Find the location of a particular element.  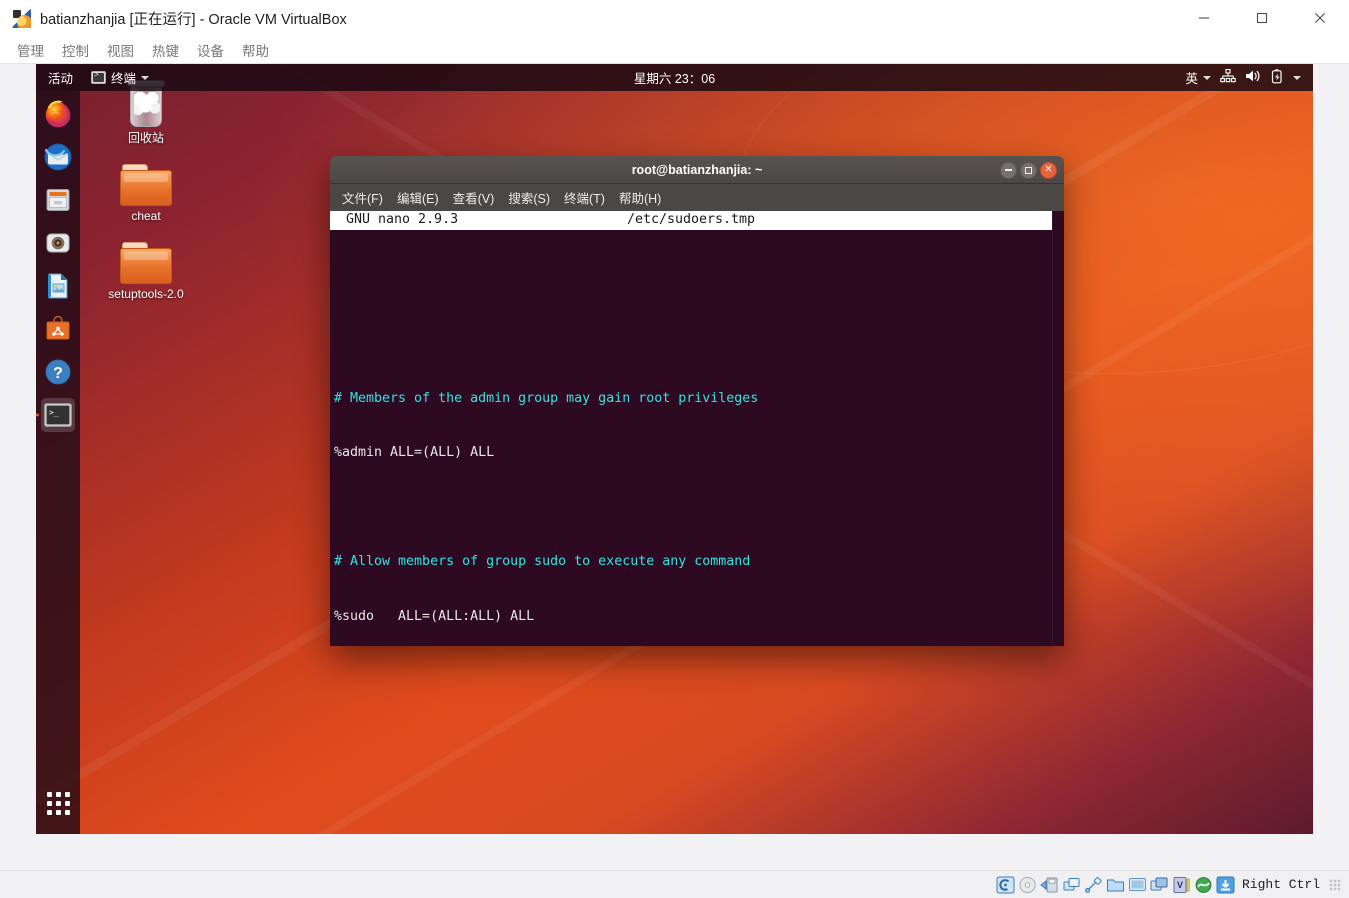

mouse-capture-icon is located at coordinates (1225, 885).